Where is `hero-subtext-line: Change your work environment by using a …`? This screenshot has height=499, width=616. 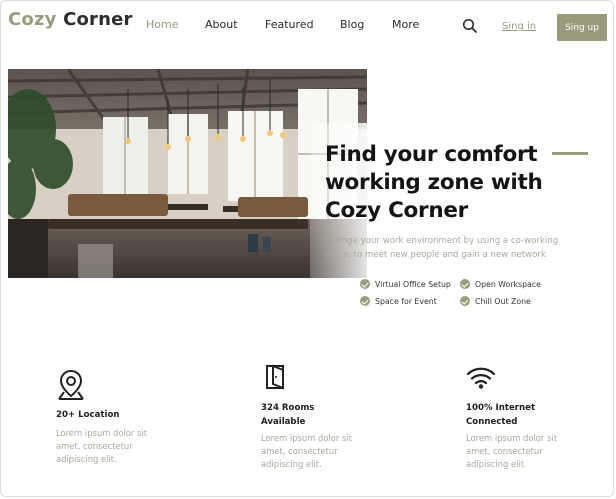
hero-subtext-line: Change your work environment by using a … is located at coordinates (442, 241).